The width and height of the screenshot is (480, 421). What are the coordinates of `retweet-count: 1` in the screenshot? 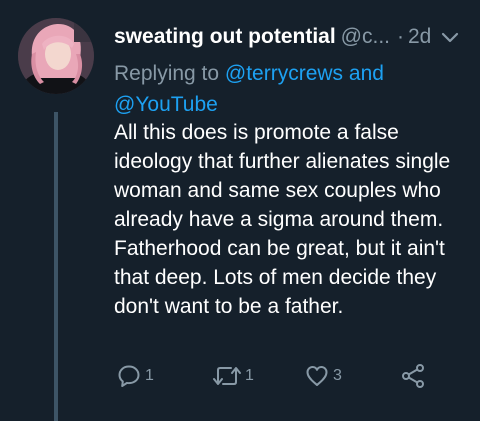 It's located at (249, 375).